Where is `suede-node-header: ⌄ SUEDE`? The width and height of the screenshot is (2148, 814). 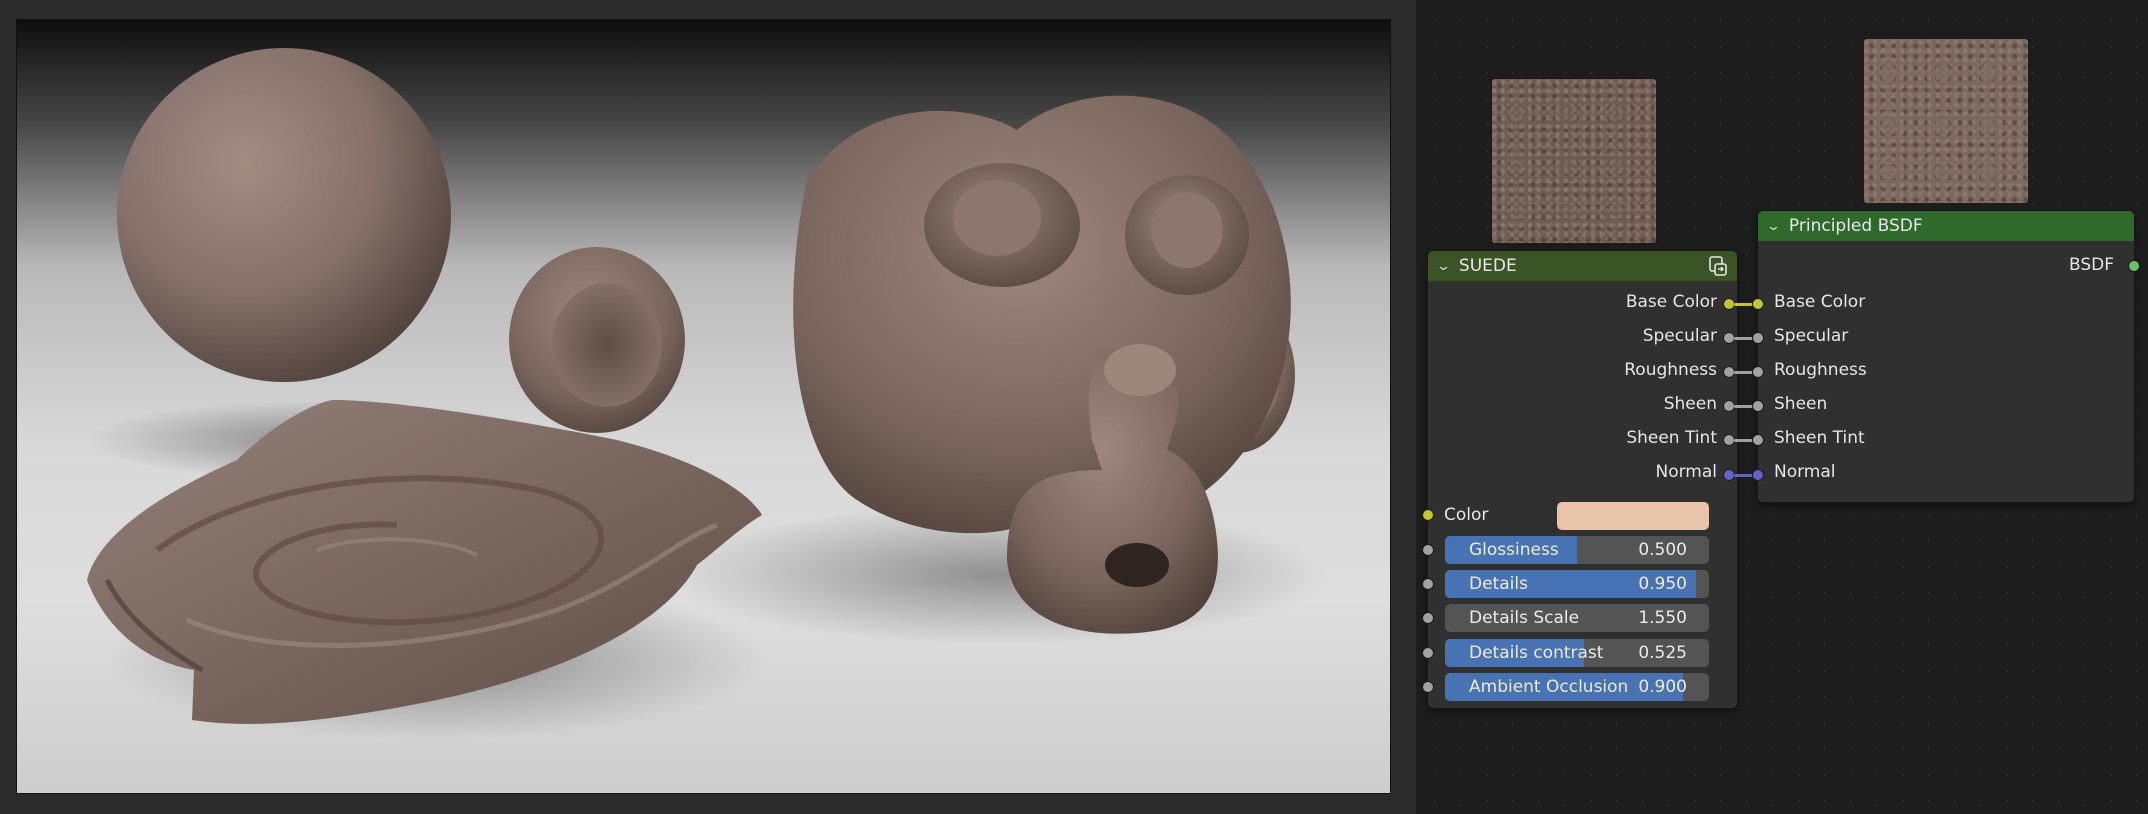
suede-node-header: ⌄ SUEDE is located at coordinates (1582, 266).